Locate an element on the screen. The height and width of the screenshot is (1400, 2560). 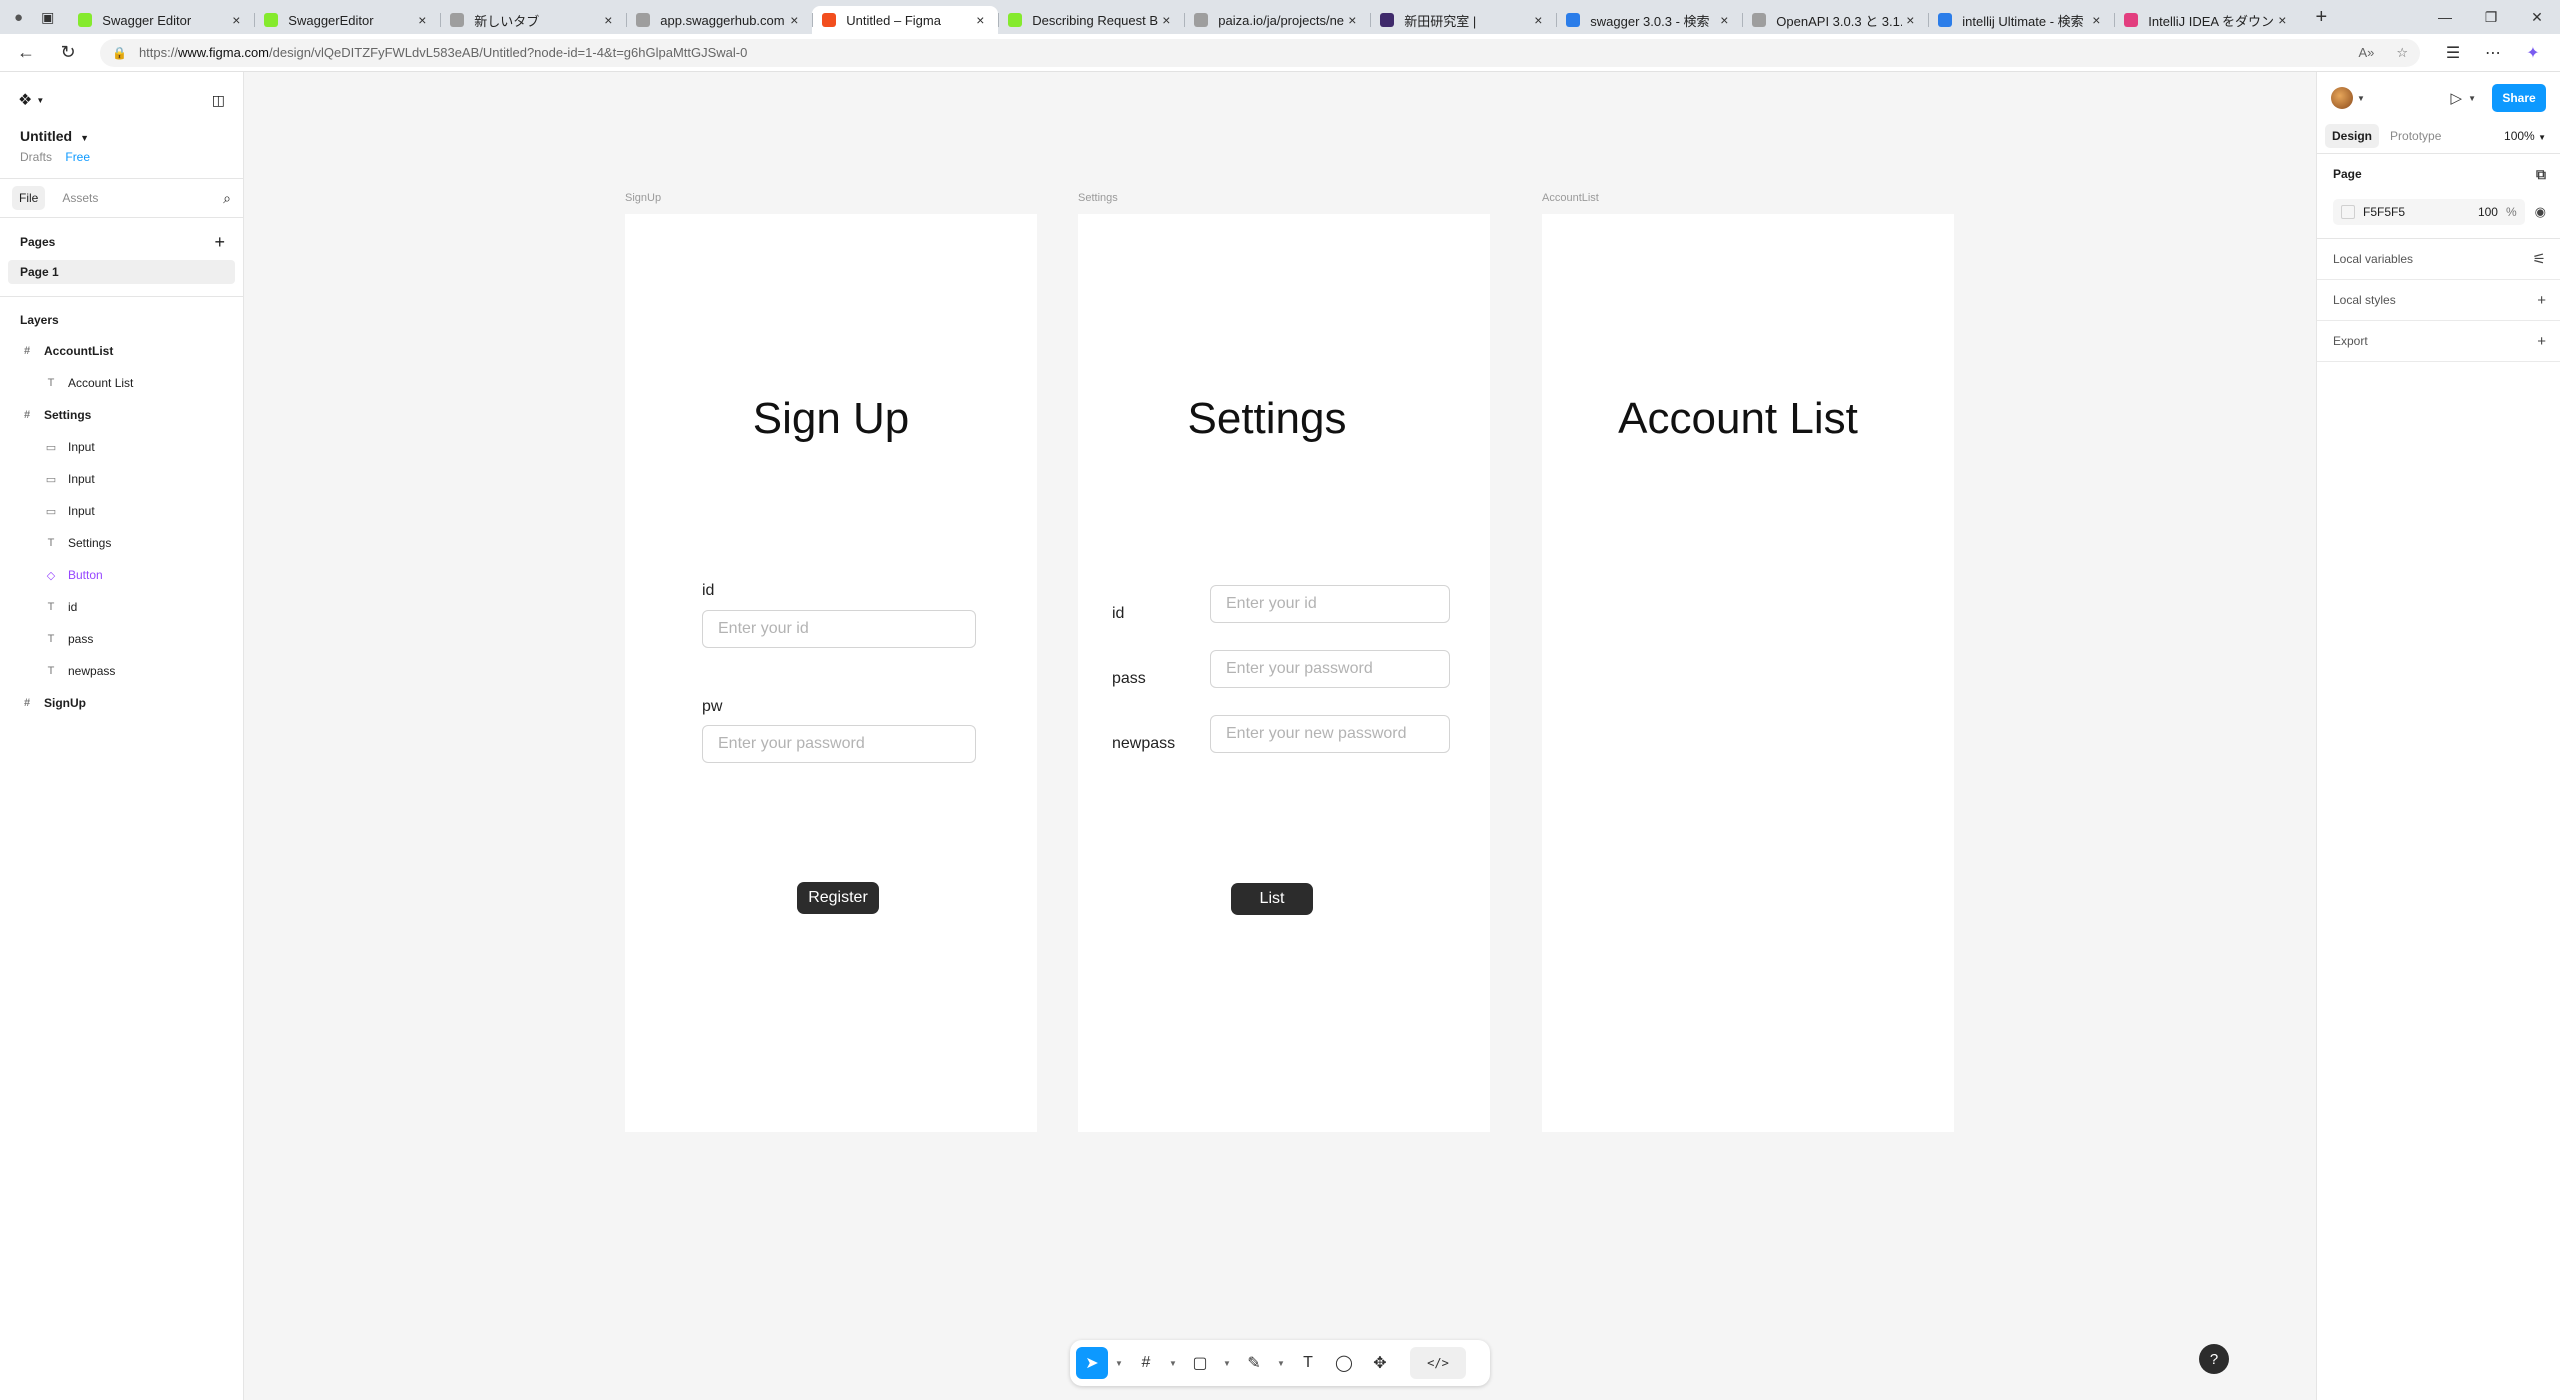
frame-accountlist: Account List is located at coordinates (1748, 673).